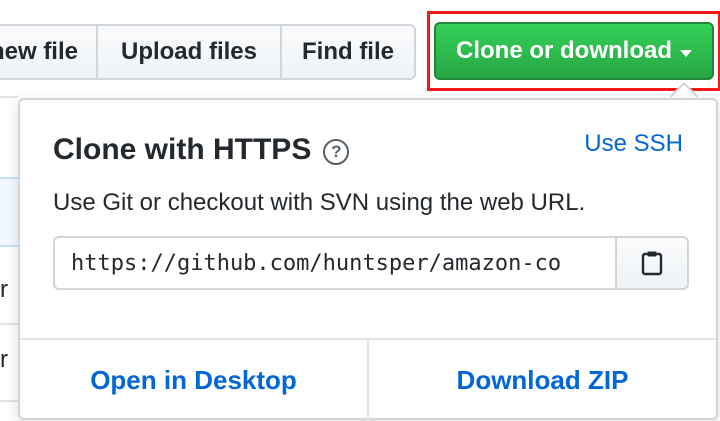 This screenshot has height=421, width=720. What do you see at coordinates (633, 144) in the screenshot?
I see `use-ssh-link: Use SSH` at bounding box center [633, 144].